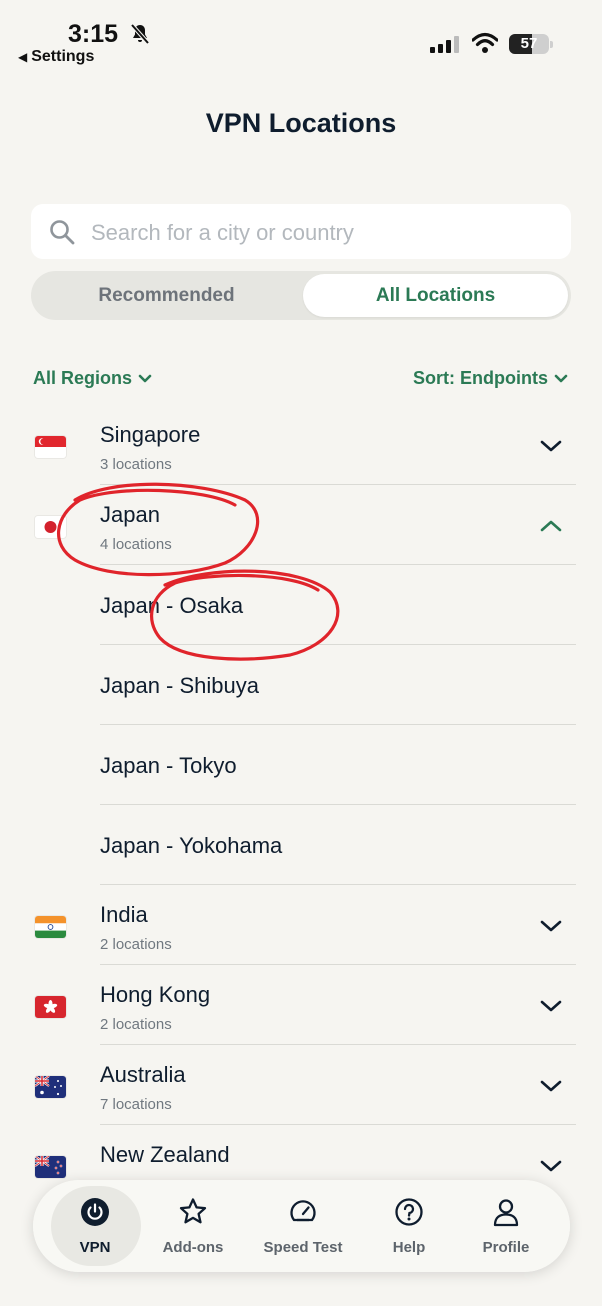 The image size is (602, 1306). Describe the element at coordinates (551, 526) in the screenshot. I see `chevron-up-icon` at that location.